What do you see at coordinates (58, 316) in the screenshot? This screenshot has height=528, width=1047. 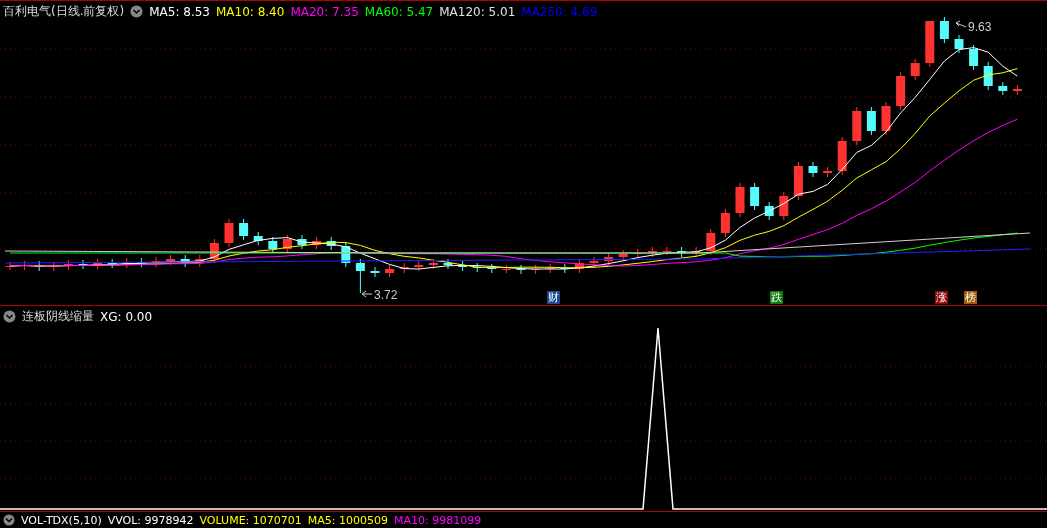 I see `indicator-title: 连板阴线缩量` at bounding box center [58, 316].